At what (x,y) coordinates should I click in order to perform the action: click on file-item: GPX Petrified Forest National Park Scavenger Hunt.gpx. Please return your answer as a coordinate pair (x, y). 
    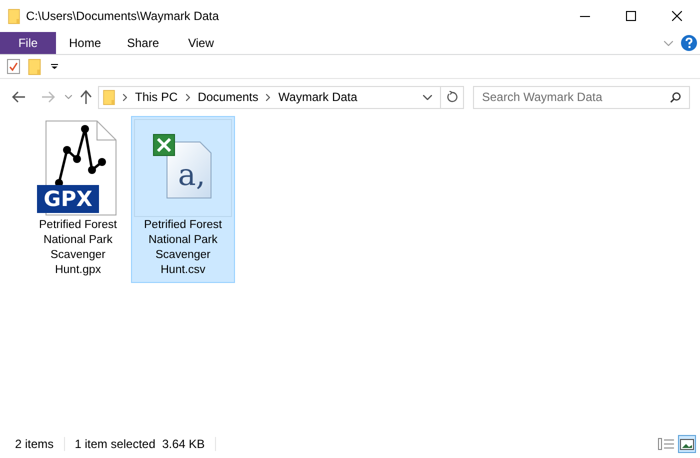
    Looking at the image, I should click on (78, 199).